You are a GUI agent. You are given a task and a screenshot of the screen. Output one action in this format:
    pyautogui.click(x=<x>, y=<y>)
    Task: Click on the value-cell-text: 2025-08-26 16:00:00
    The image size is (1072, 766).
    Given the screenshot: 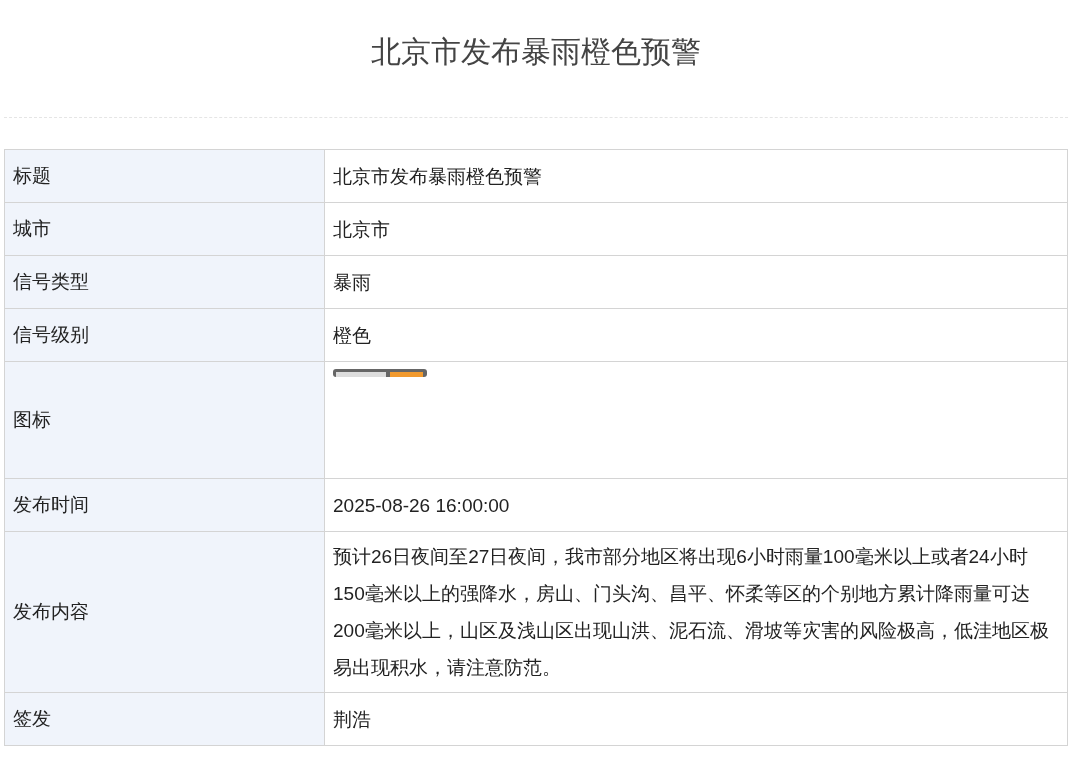 What is the action you would take?
    pyautogui.click(x=422, y=505)
    